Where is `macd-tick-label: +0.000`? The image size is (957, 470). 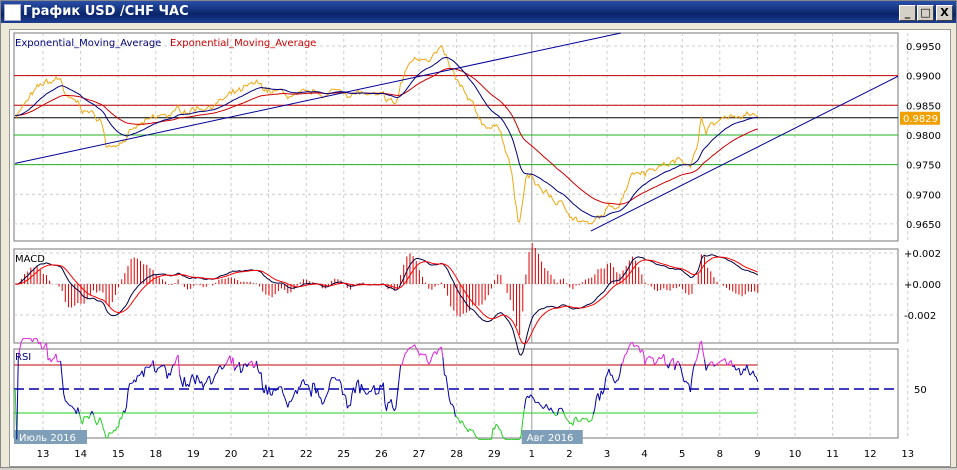 macd-tick-label: +0.000 is located at coordinates (922, 285).